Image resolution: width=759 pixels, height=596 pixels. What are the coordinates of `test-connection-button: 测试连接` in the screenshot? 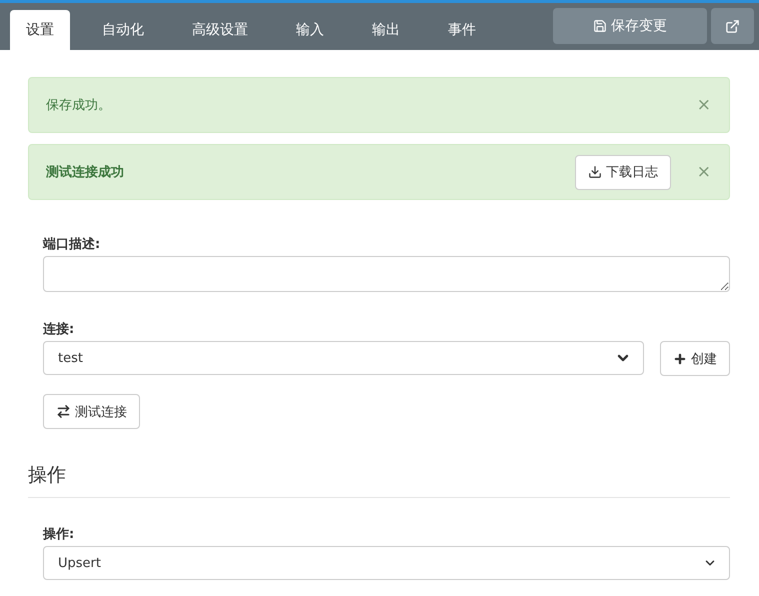 It's located at (91, 411).